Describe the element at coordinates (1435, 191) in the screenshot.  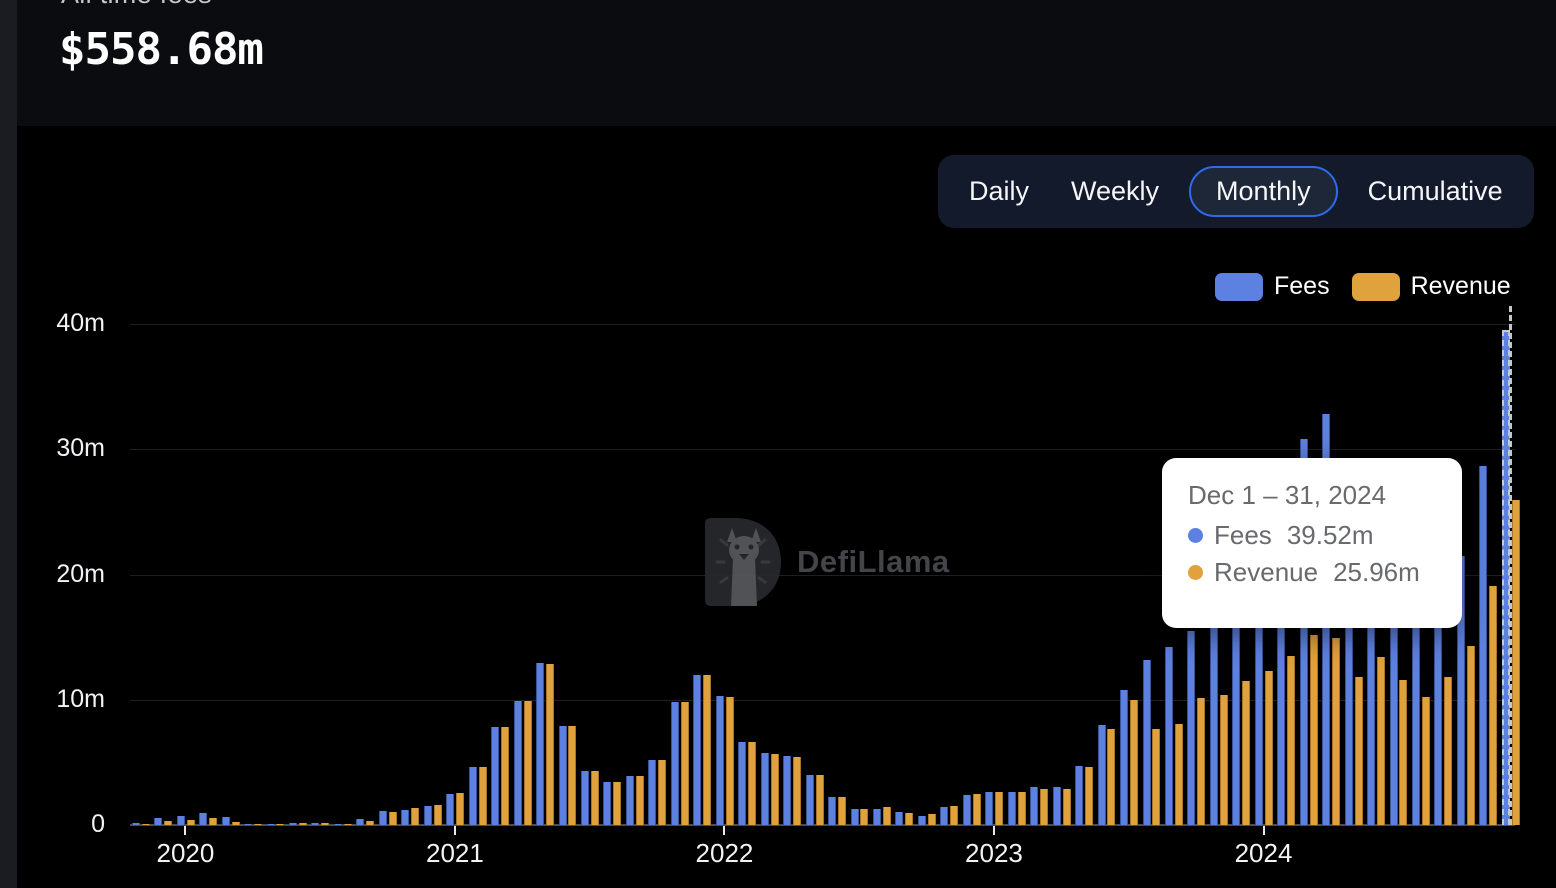
I see `tab-cumulative: Cumulative` at that location.